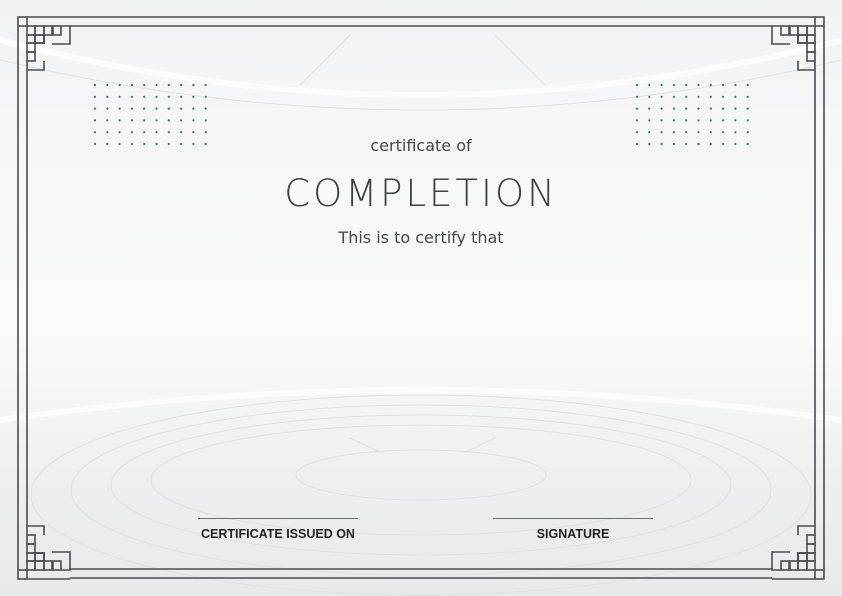  What do you see at coordinates (44, 43) in the screenshot?
I see `corner-ornament-top-left` at bounding box center [44, 43].